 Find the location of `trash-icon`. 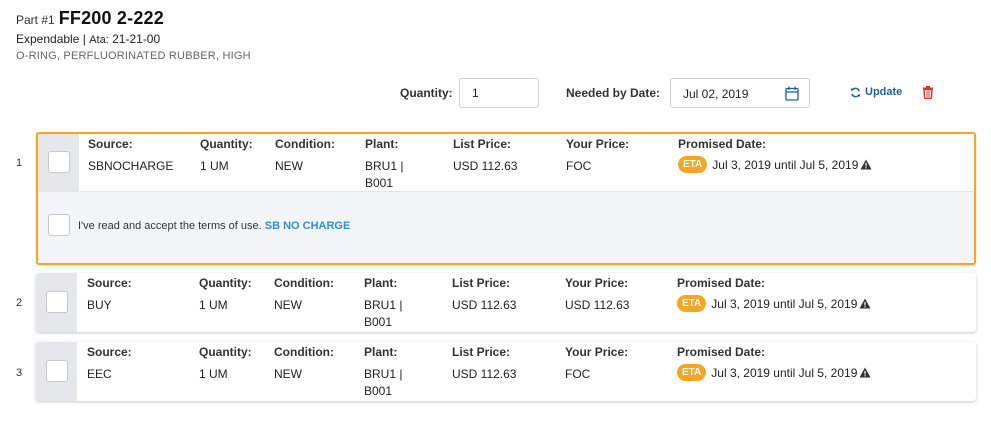

trash-icon is located at coordinates (928, 92).